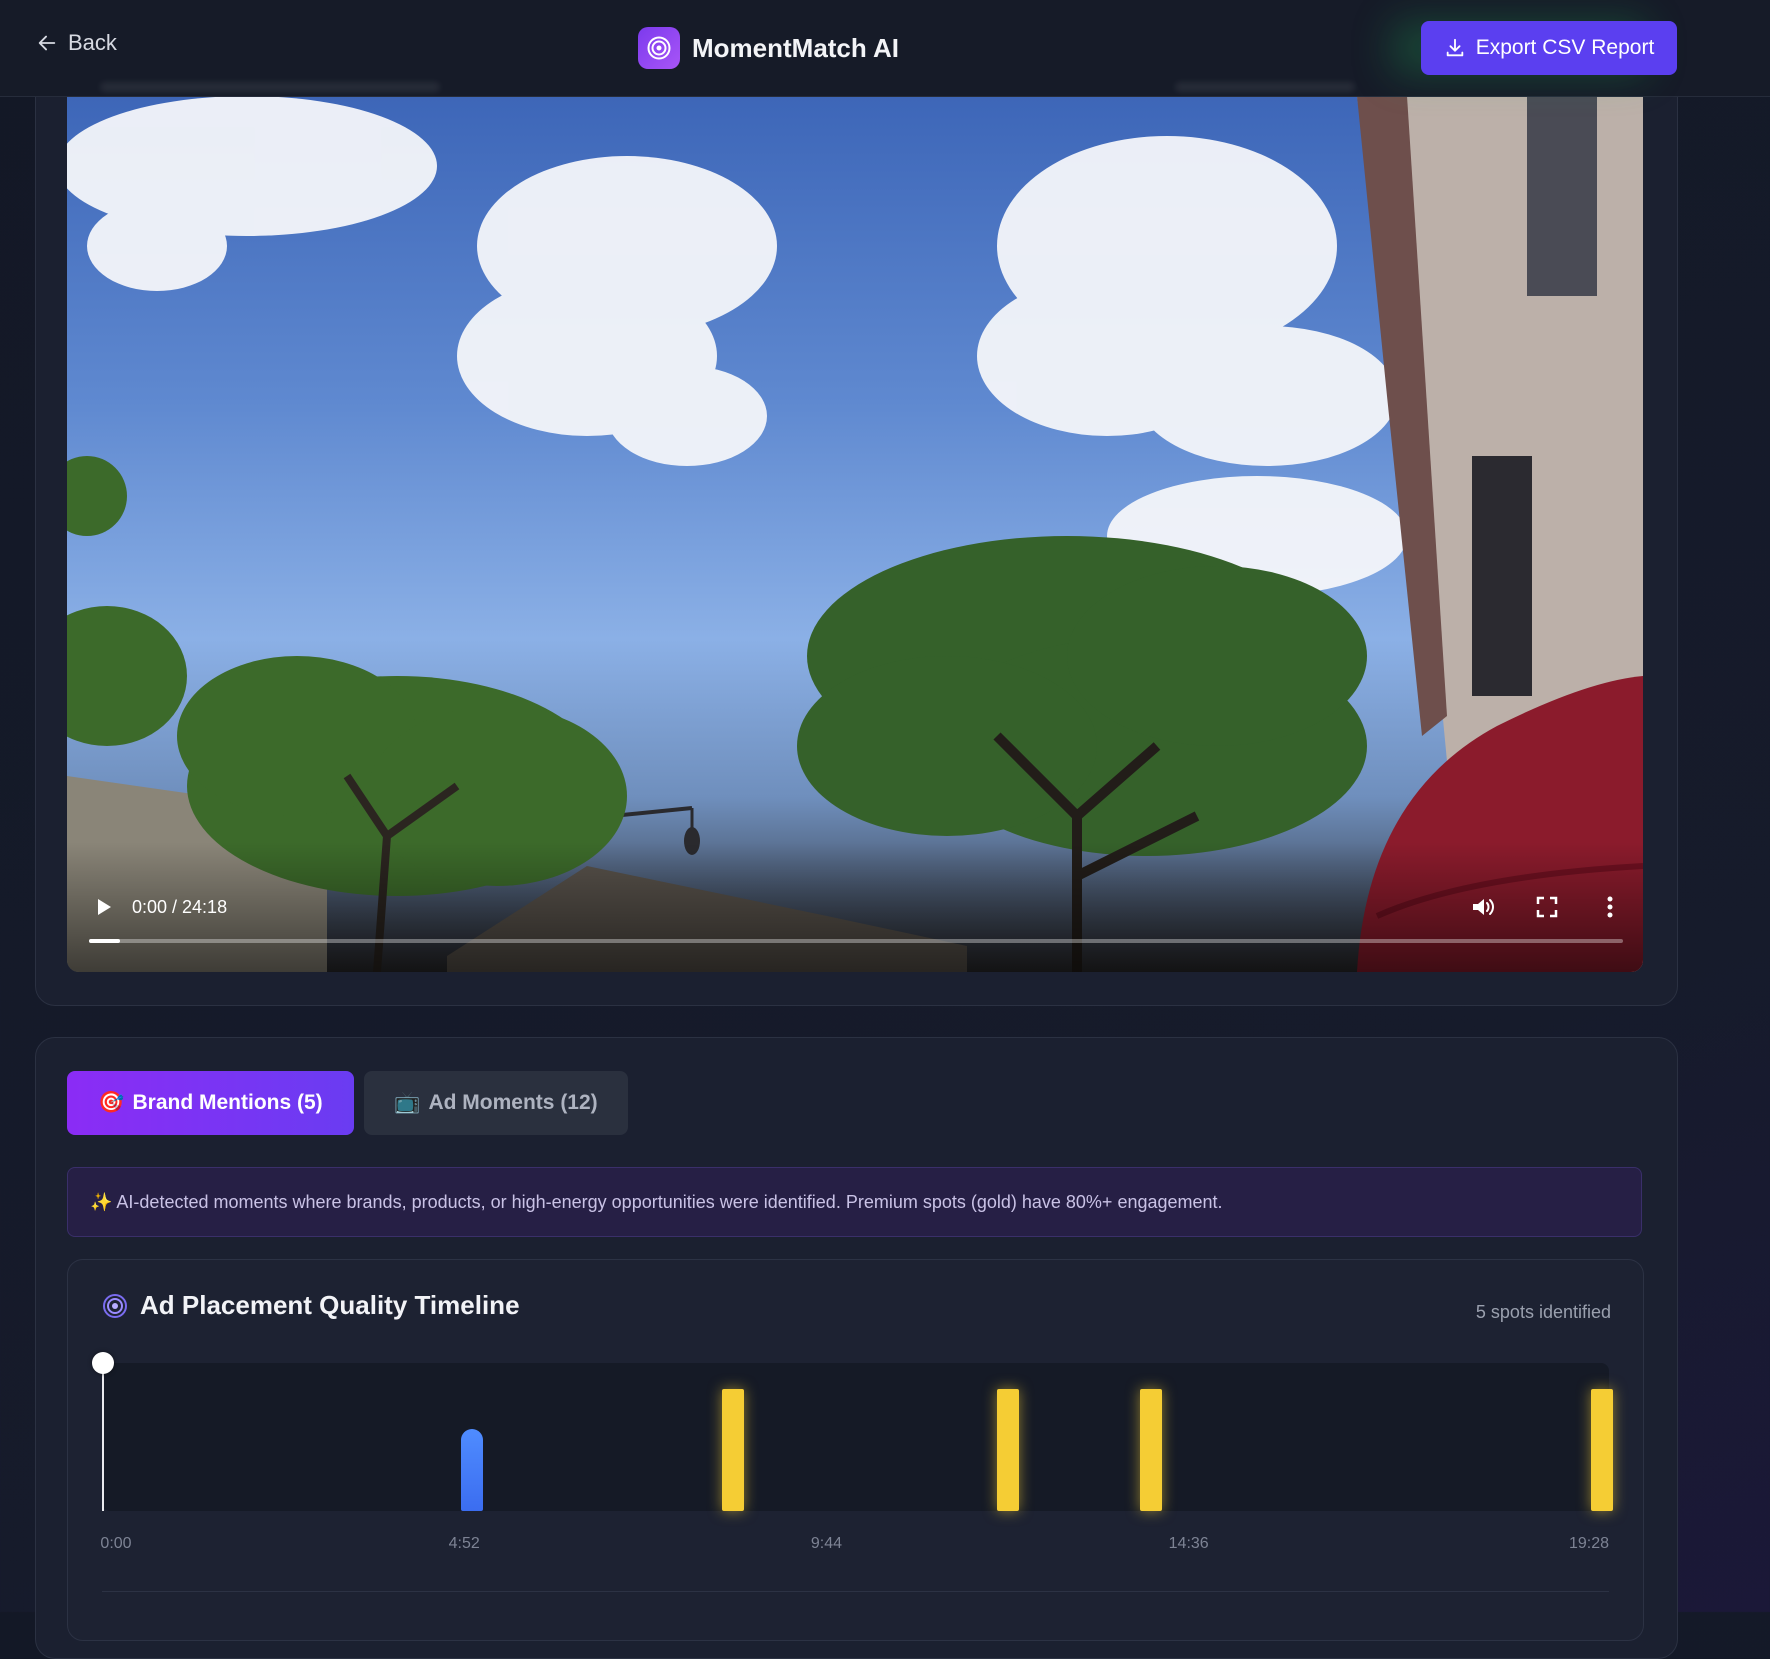 Image resolution: width=1770 pixels, height=1659 pixels. What do you see at coordinates (1265, 87) in the screenshot?
I see `blurred-meta` at bounding box center [1265, 87].